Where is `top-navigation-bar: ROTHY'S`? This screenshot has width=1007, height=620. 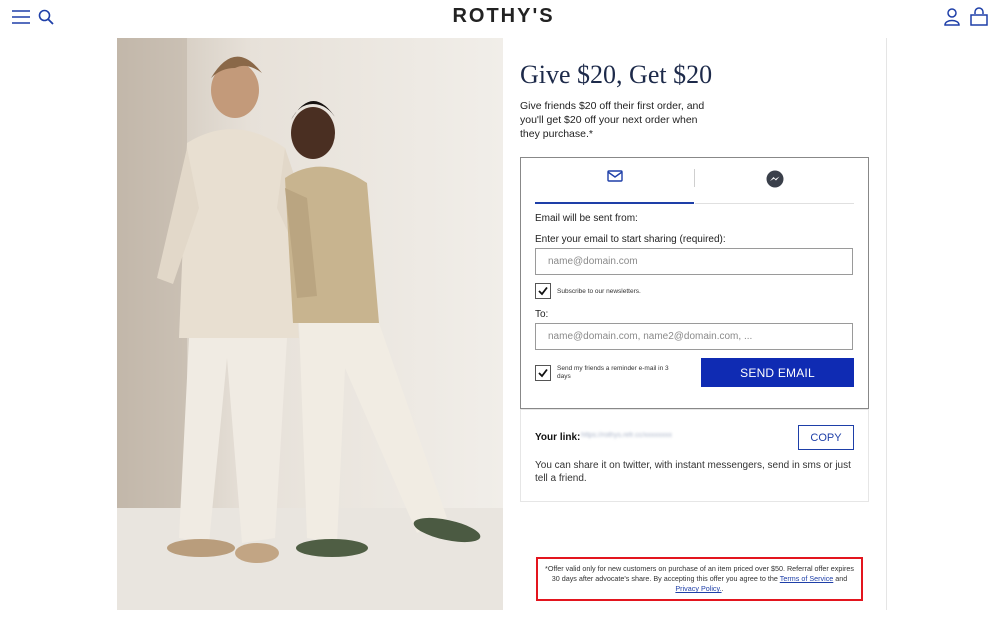
top-navigation-bar: ROTHY'S is located at coordinates (503, 18).